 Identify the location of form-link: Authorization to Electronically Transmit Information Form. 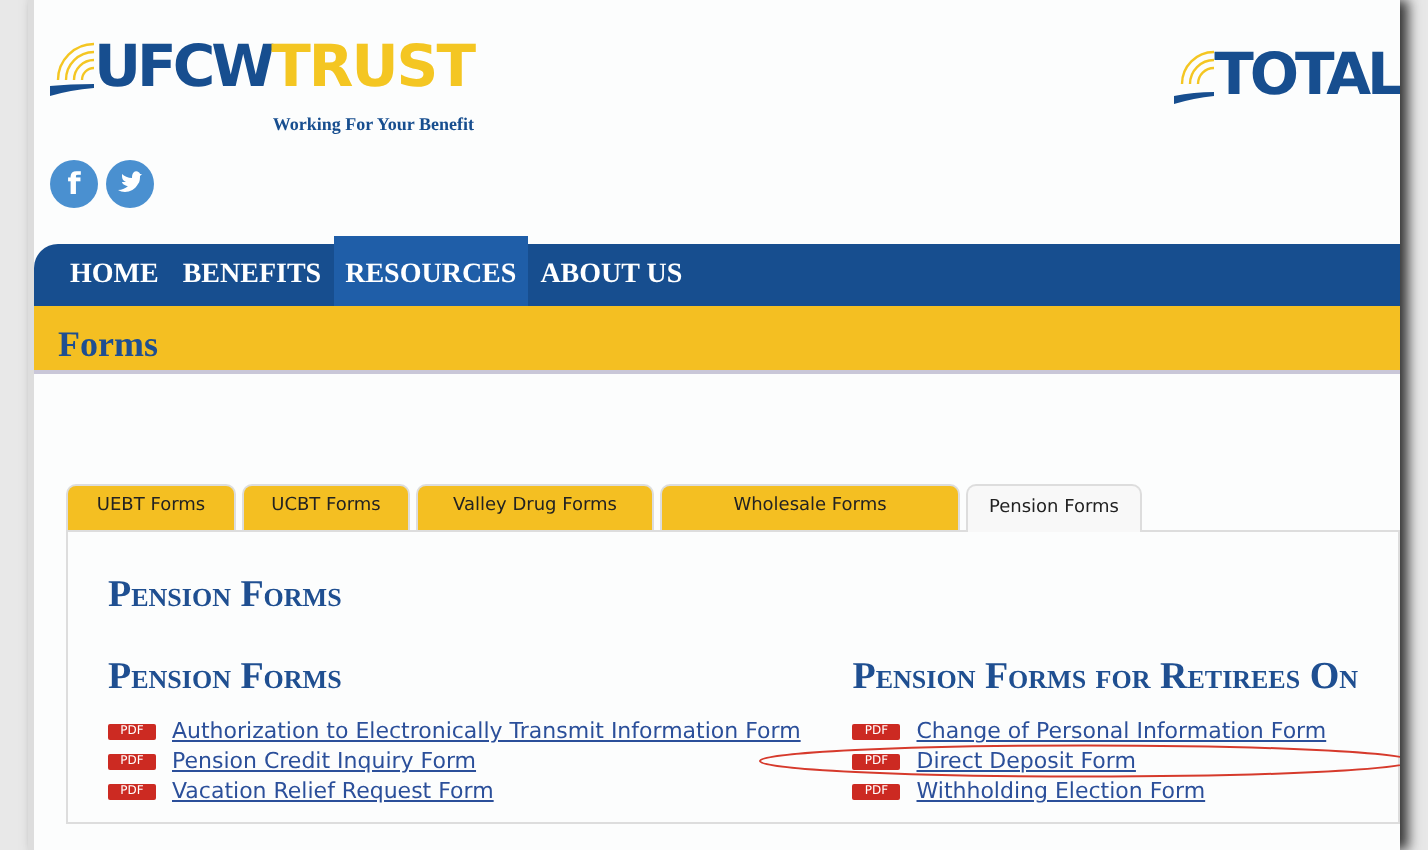
(486, 731).